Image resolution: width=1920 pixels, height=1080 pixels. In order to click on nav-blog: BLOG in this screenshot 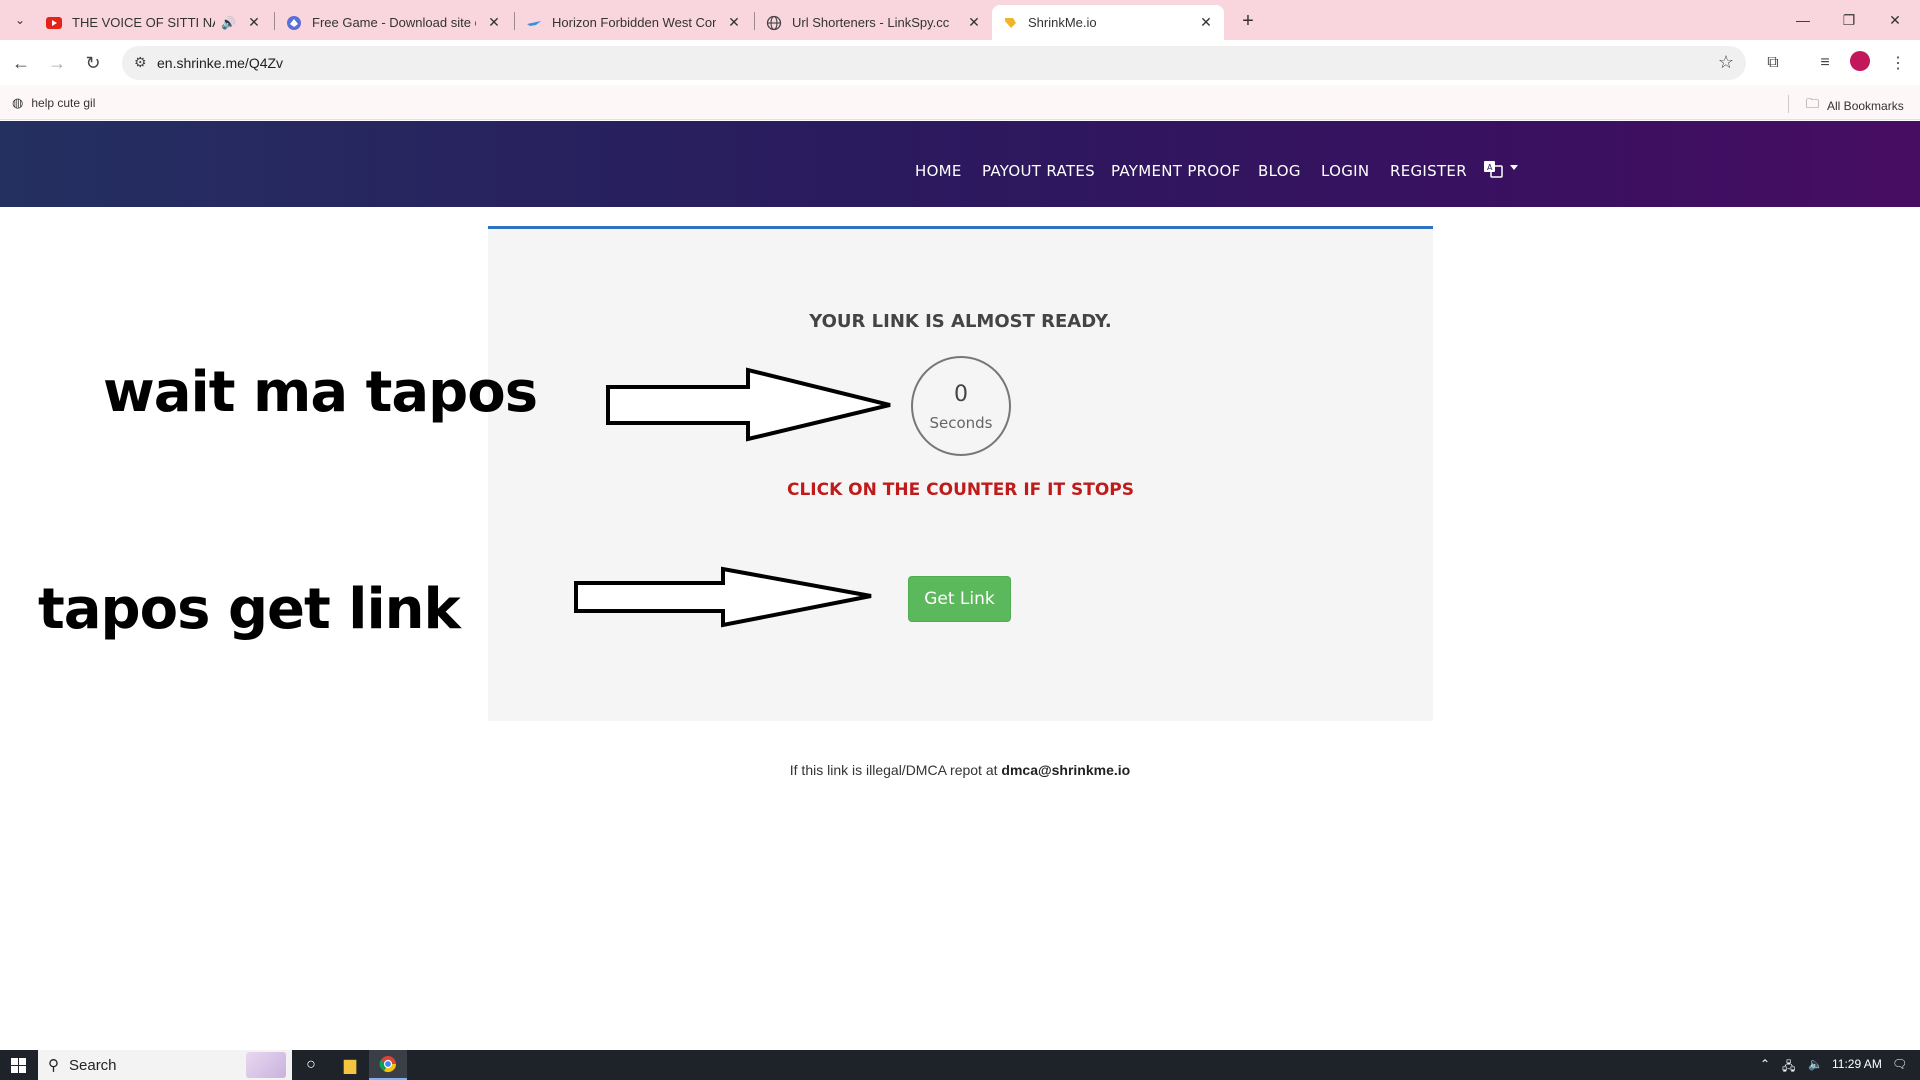, I will do `click(1279, 171)`.